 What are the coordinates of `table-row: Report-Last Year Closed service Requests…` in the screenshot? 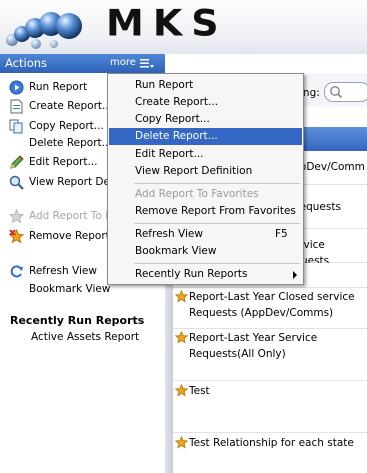 It's located at (270, 308).